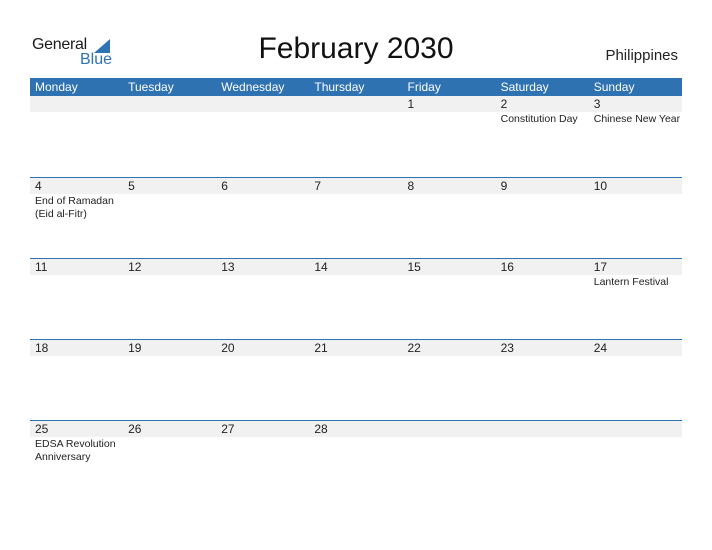  I want to click on day-number: 25, so click(42, 429).